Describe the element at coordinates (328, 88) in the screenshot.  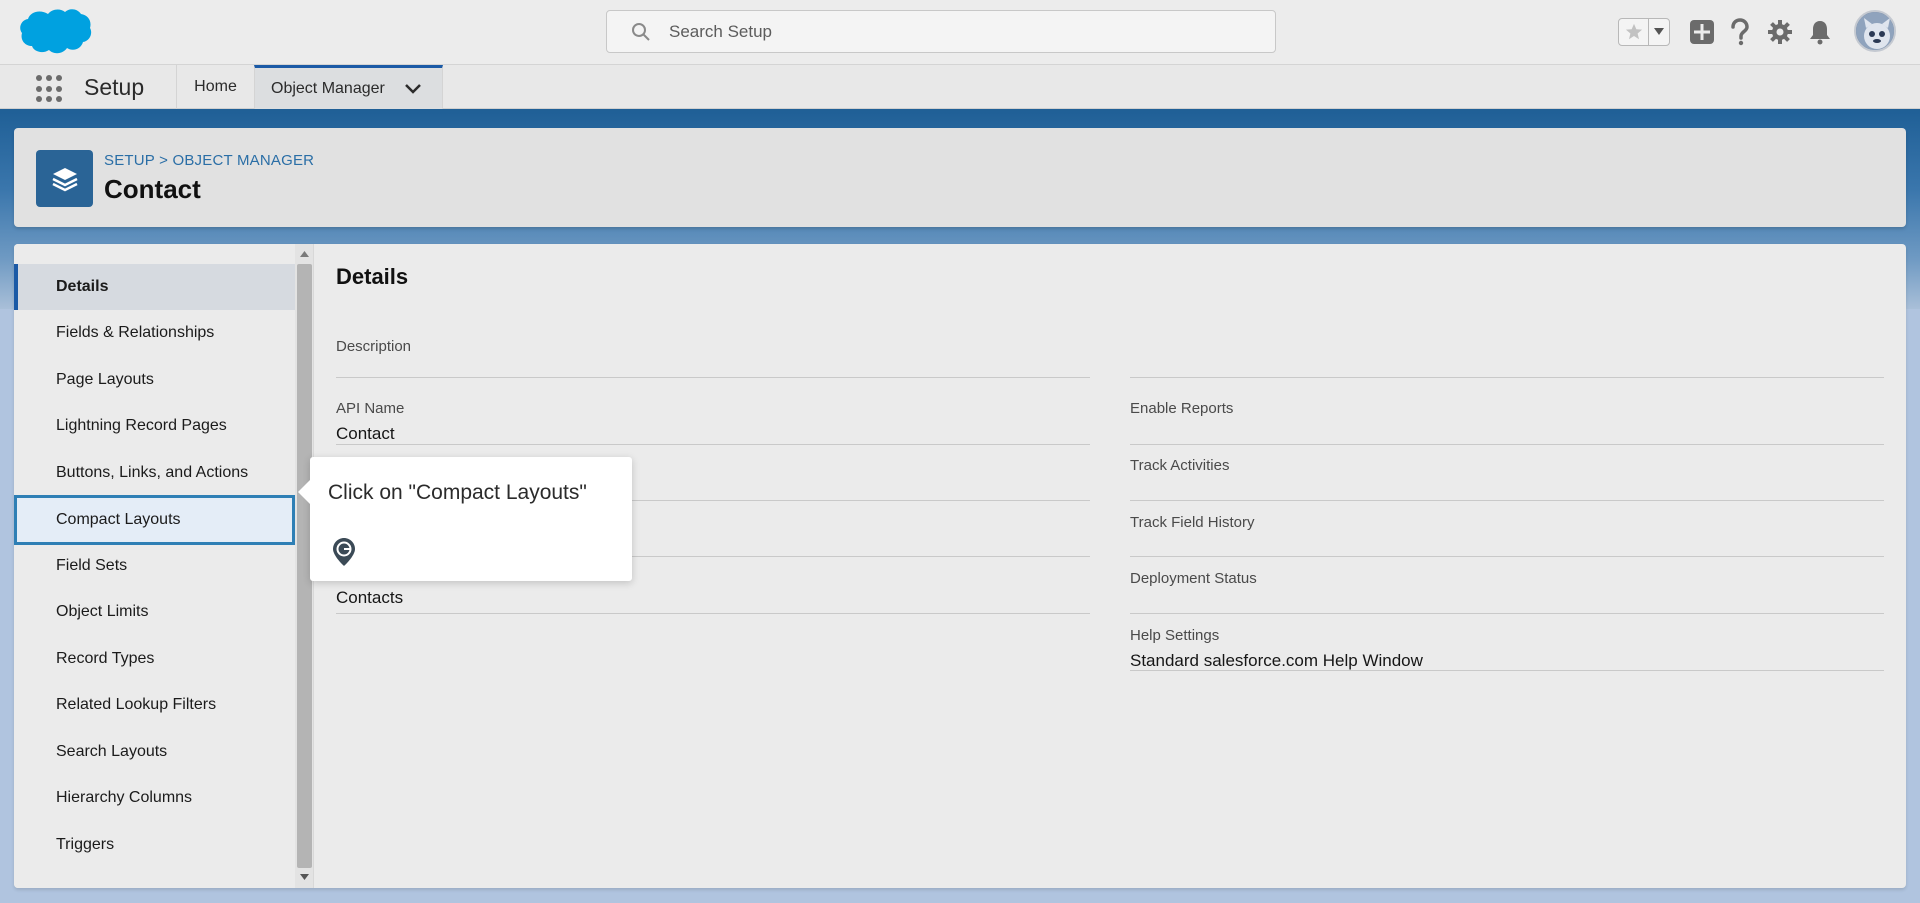
I see `tab-object-manager-label: Object Manager` at that location.